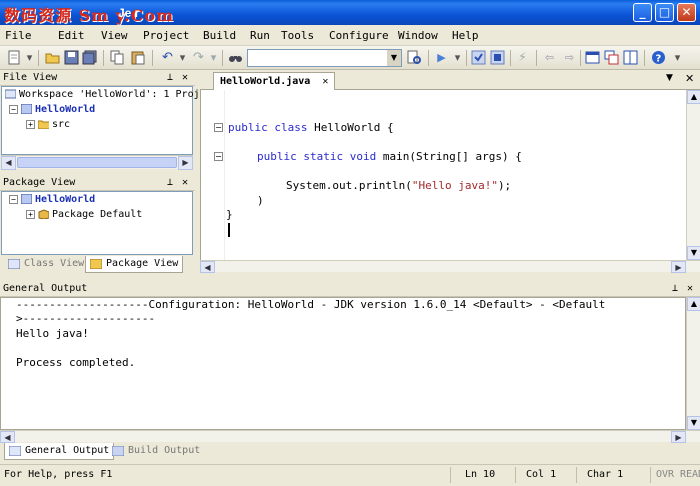 The image size is (700, 486). Describe the element at coordinates (30, 77) in the screenshot. I see `file-view-title: File View` at that location.